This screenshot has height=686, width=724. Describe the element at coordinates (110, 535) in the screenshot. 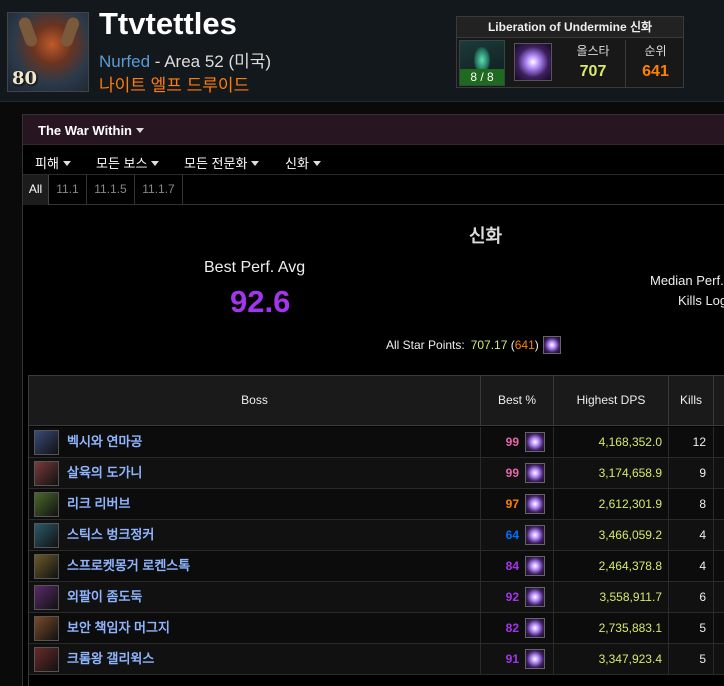

I see `boss-name-link: 스틱스 벙크정커` at that location.